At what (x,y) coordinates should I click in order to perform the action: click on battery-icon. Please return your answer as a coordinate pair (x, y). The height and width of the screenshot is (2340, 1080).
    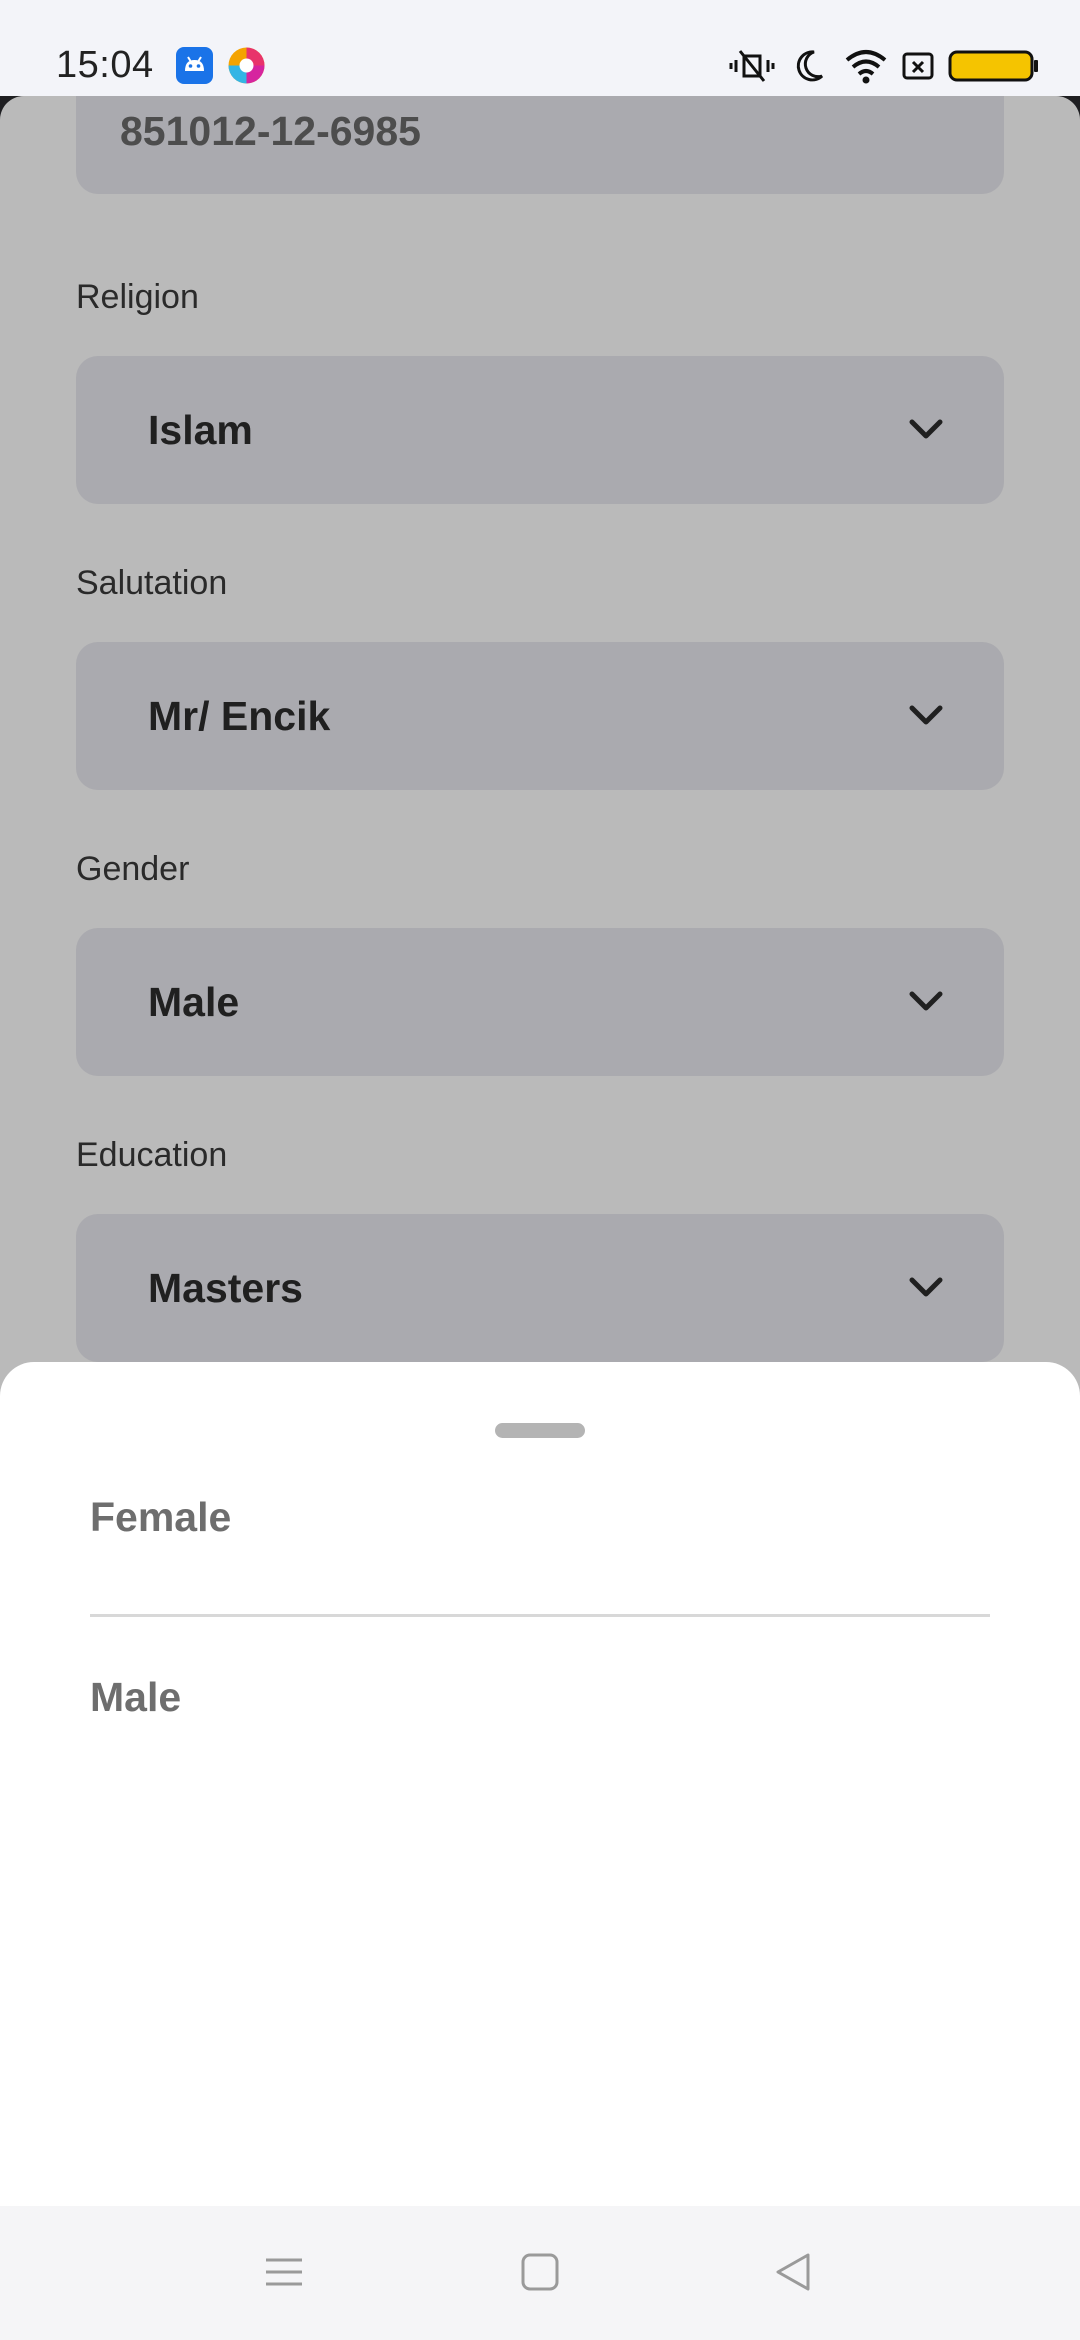
    Looking at the image, I should click on (994, 66).